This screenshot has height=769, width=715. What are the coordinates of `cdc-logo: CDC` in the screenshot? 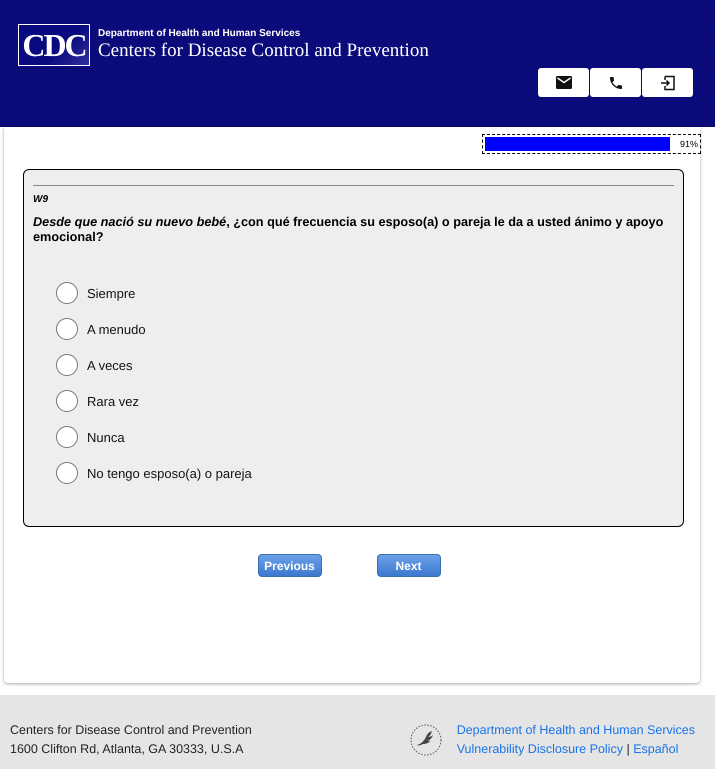 It's located at (54, 45).